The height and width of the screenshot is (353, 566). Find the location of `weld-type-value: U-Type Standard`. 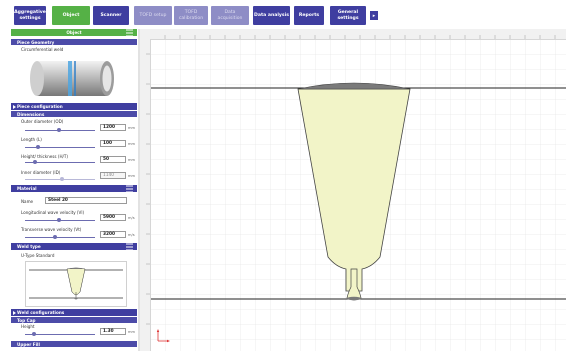

weld-type-value: U-Type Standard is located at coordinates (38, 255).